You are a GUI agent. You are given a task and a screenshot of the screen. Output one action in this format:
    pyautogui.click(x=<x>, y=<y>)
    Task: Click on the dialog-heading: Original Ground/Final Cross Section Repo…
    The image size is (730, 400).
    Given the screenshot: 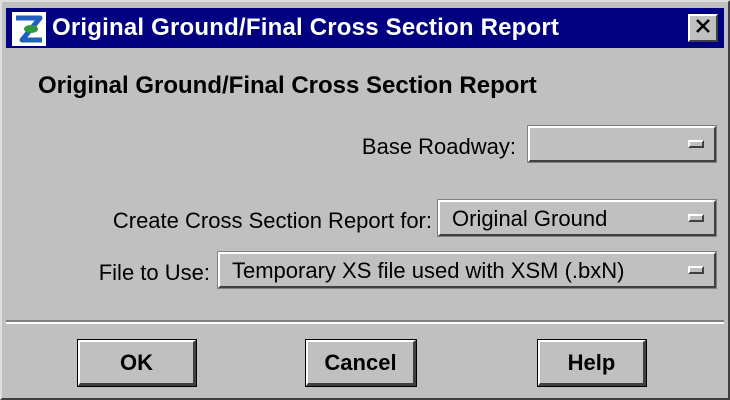 What is the action you would take?
    pyautogui.click(x=287, y=85)
    